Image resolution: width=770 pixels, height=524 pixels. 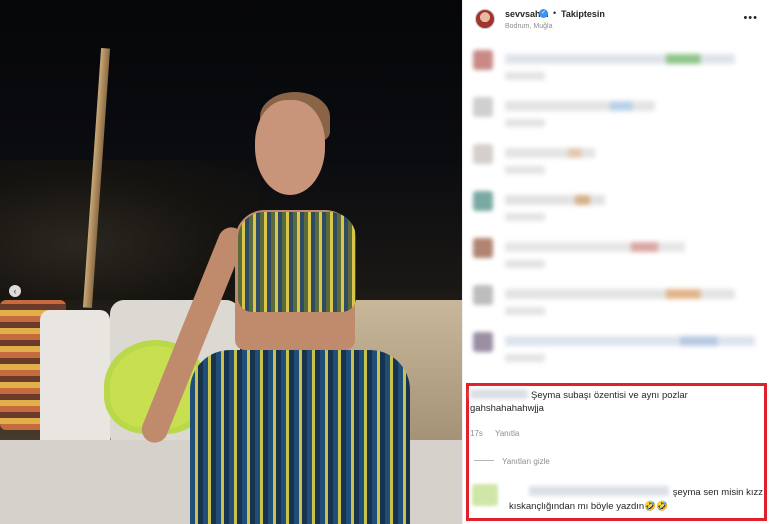 What do you see at coordinates (717, 492) in the screenshot?
I see `reply-text-line1: şeyma sen misin kızz` at bounding box center [717, 492].